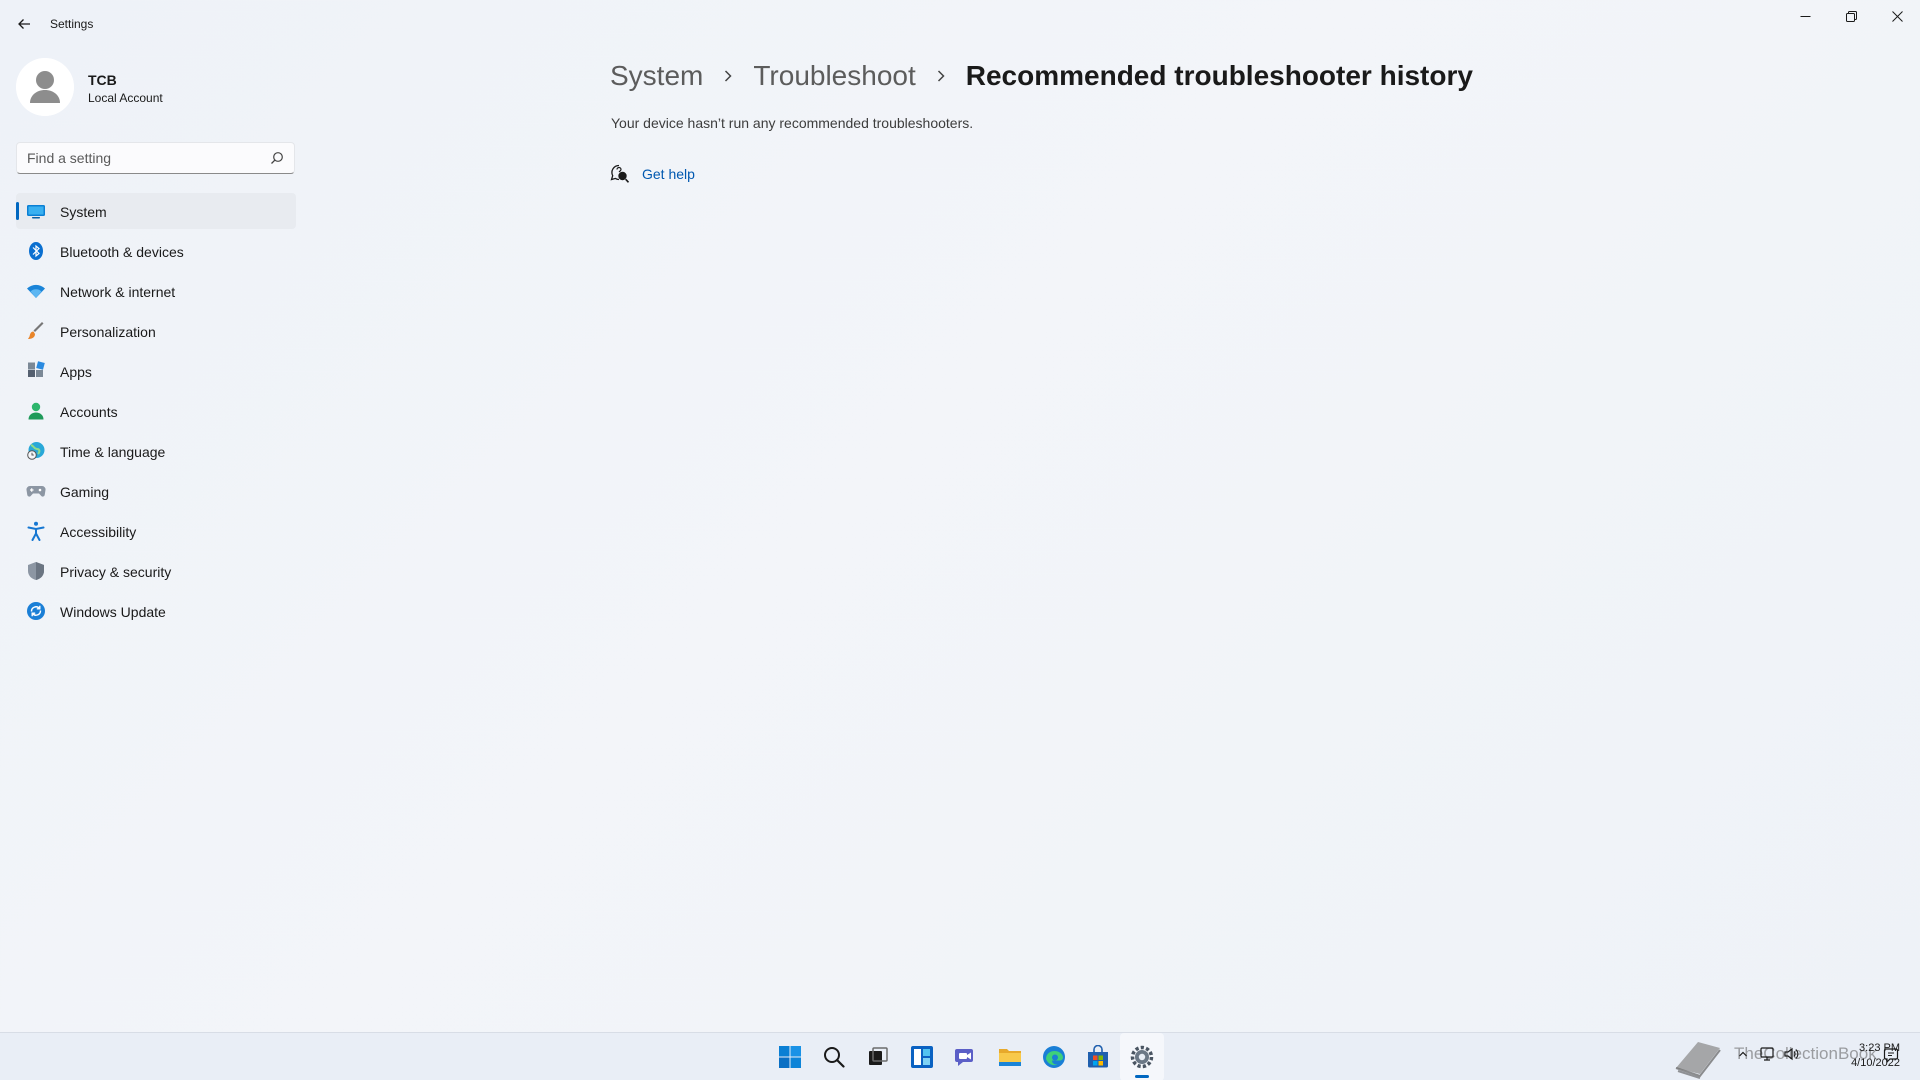  What do you see at coordinates (108, 332) in the screenshot?
I see `sidebar-item-label: Personalization` at bounding box center [108, 332].